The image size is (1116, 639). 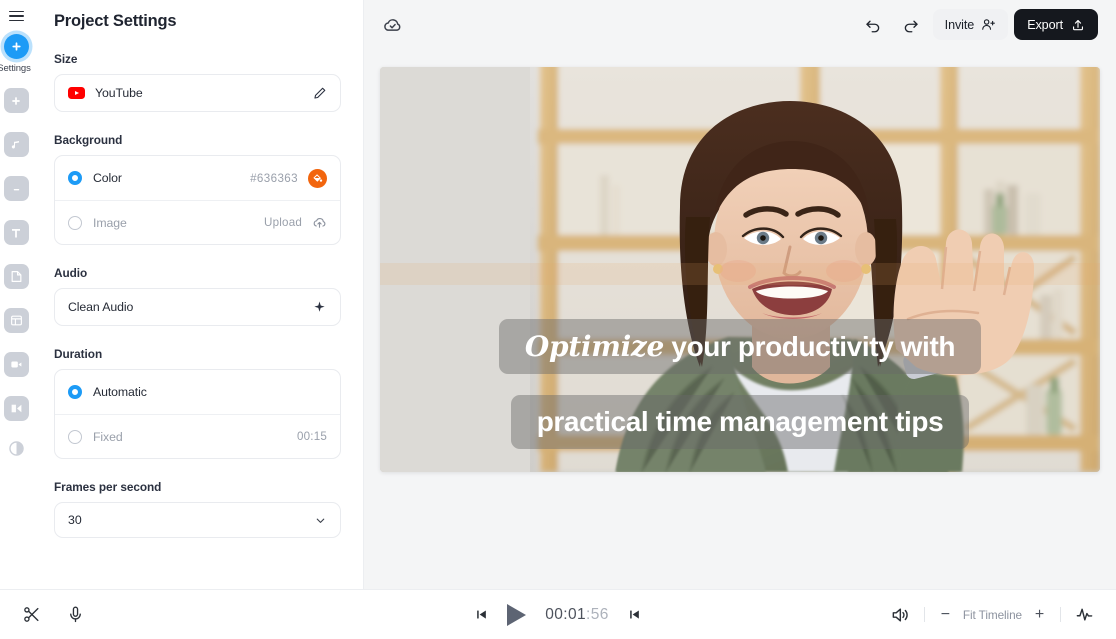 I want to click on transition-icon, so click(x=16, y=408).